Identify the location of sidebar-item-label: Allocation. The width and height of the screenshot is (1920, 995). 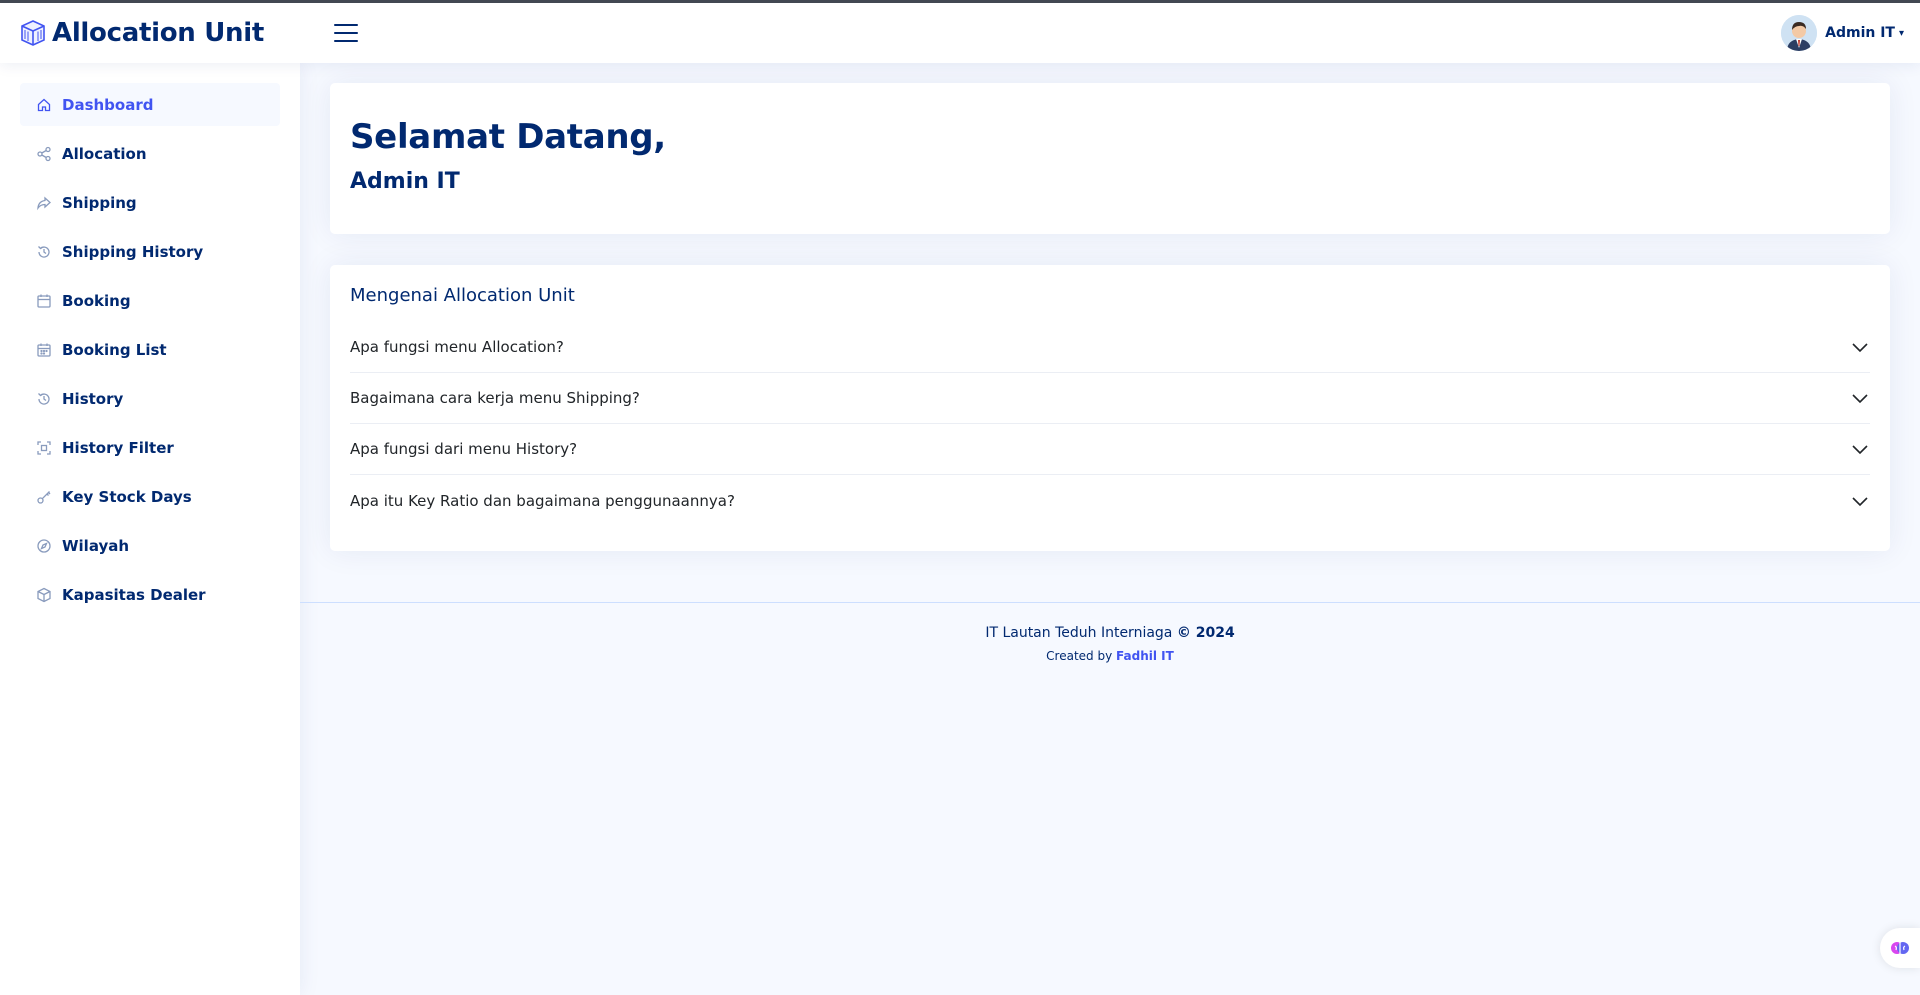
(104, 153).